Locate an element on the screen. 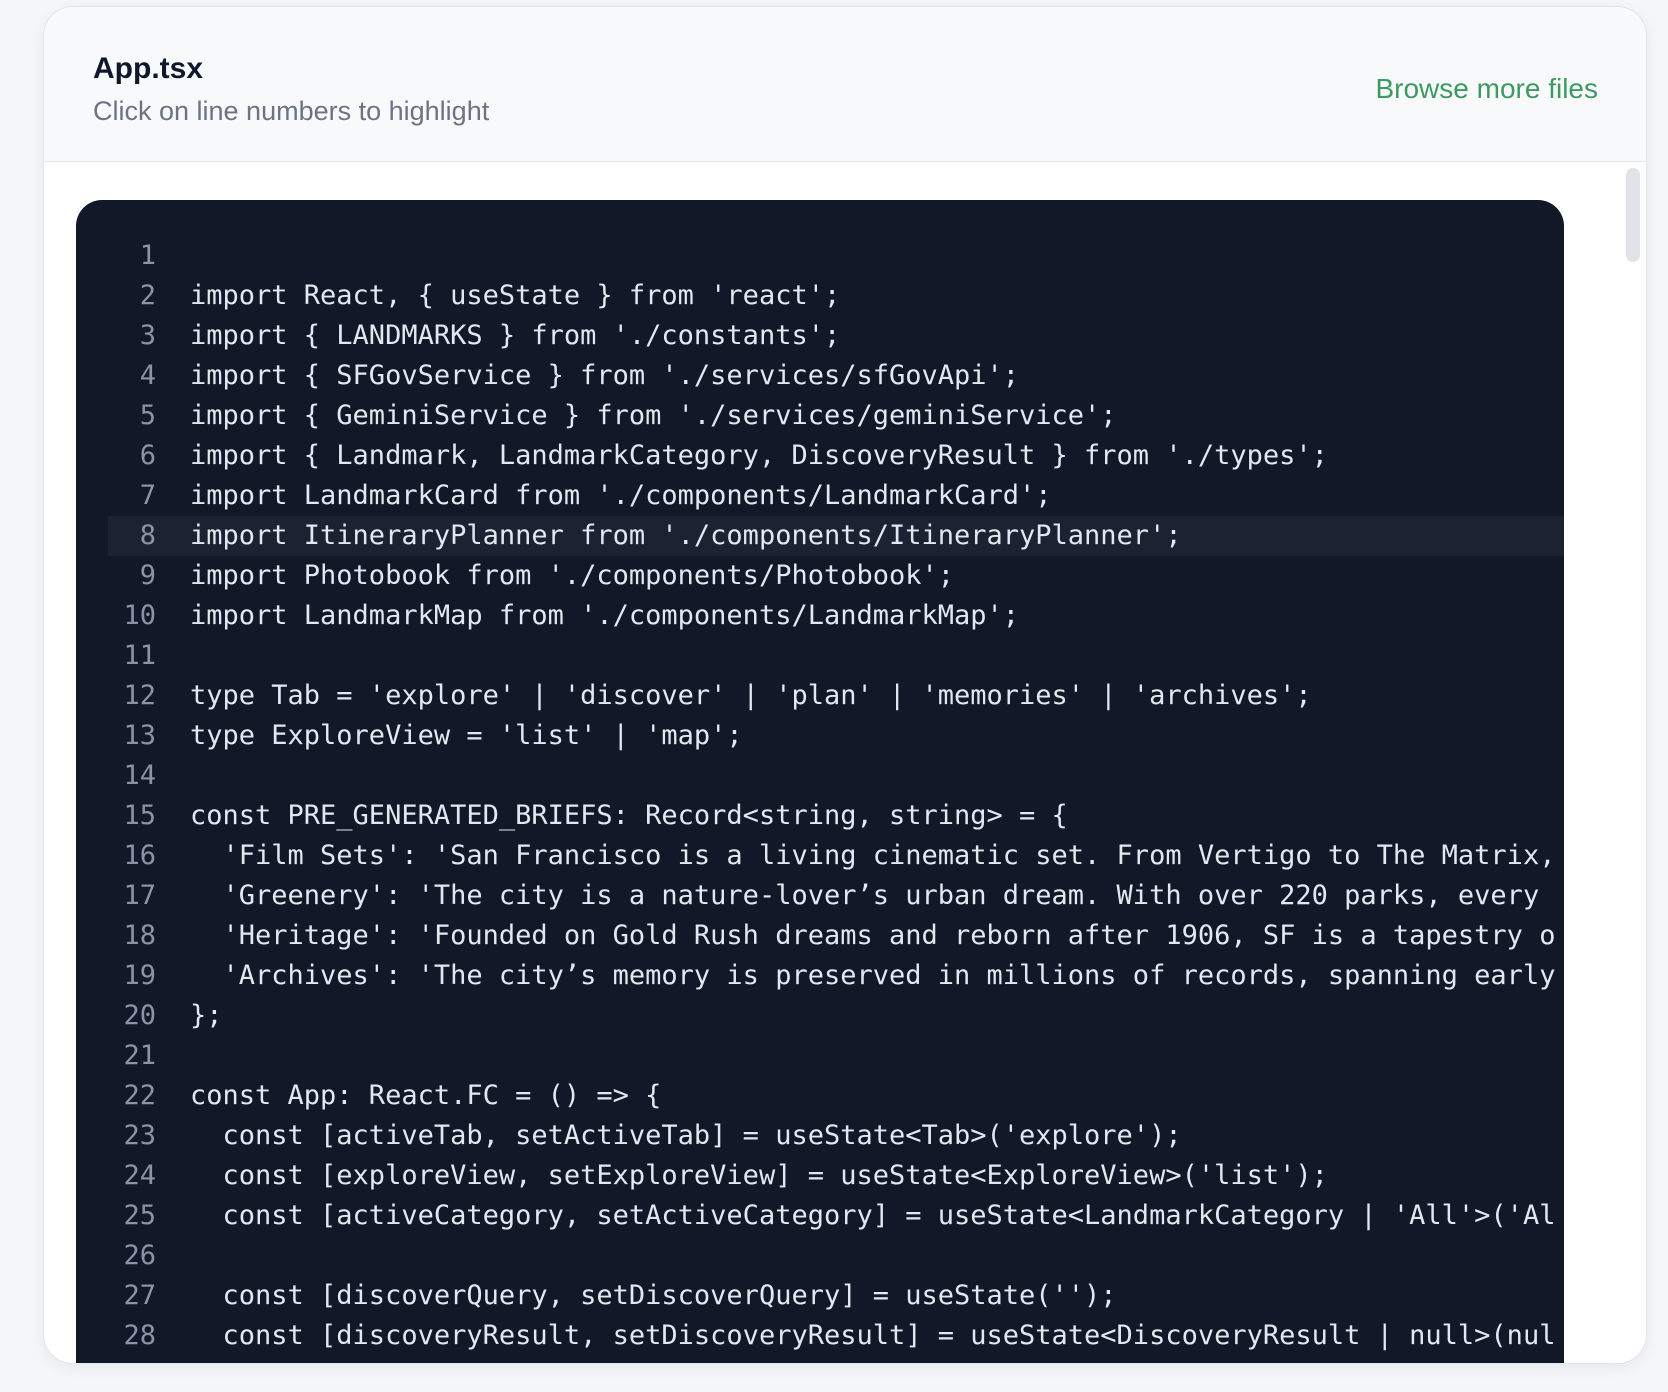 This screenshot has width=1668, height=1392. line-number: 21 is located at coordinates (132, 1056).